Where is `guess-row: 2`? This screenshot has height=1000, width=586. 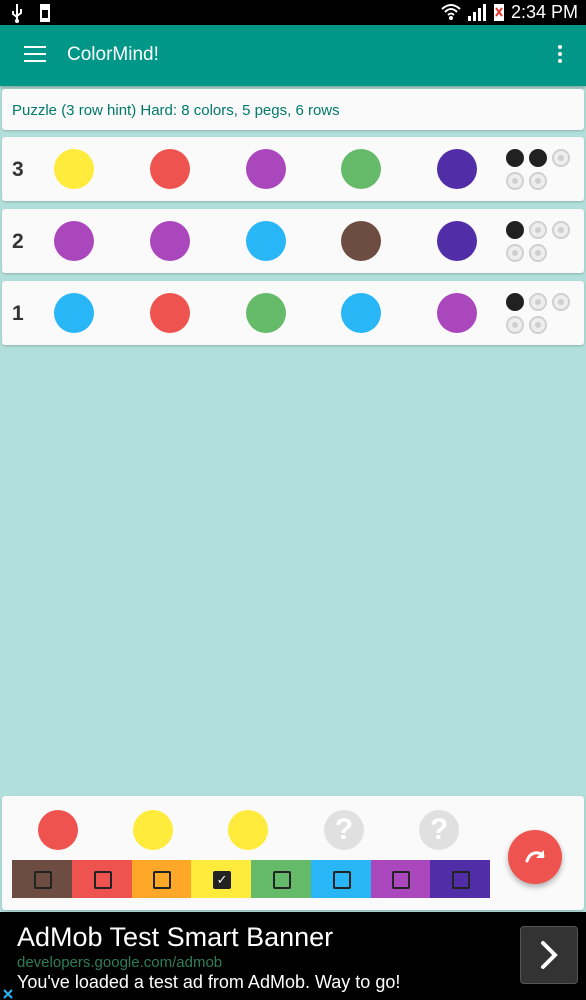
guess-row: 2 is located at coordinates (293, 241).